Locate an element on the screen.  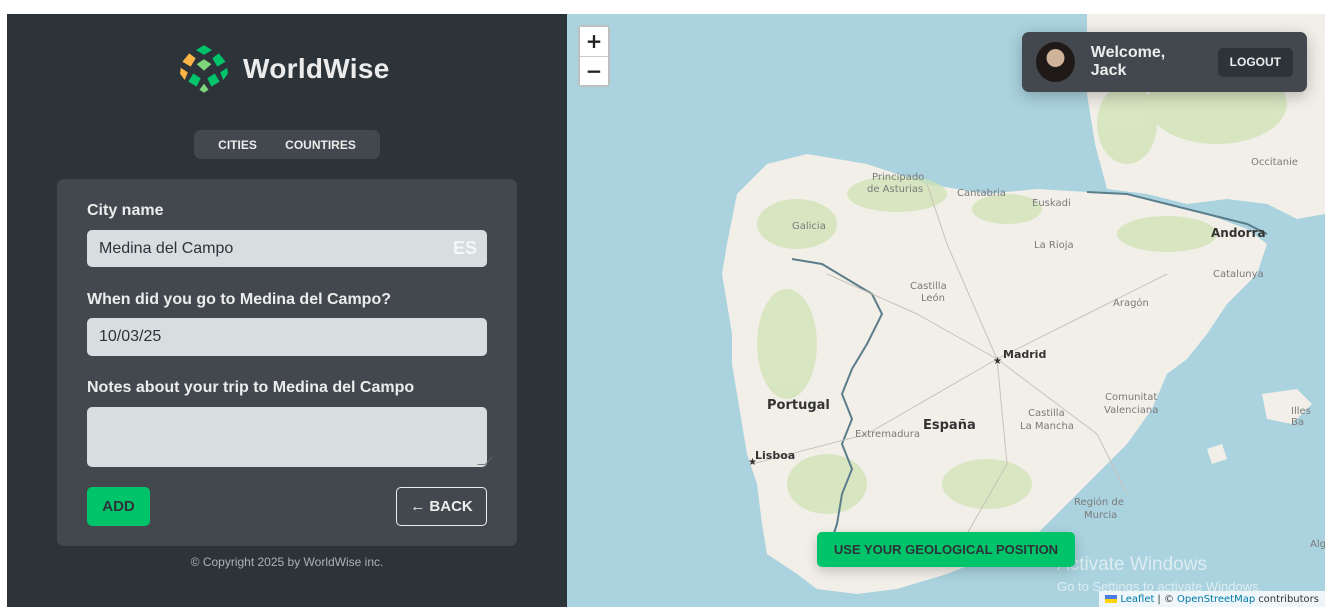
copyright-text: © Copyright 2025 by WorldWise inc. is located at coordinates (287, 562).